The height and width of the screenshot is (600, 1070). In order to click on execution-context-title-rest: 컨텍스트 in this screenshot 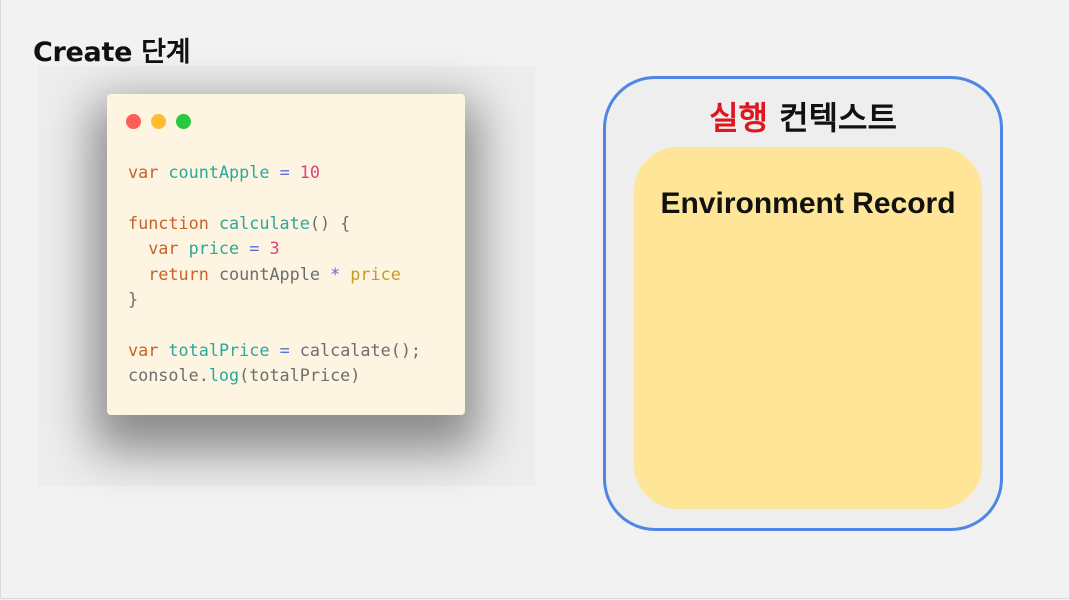, I will do `click(832, 118)`.